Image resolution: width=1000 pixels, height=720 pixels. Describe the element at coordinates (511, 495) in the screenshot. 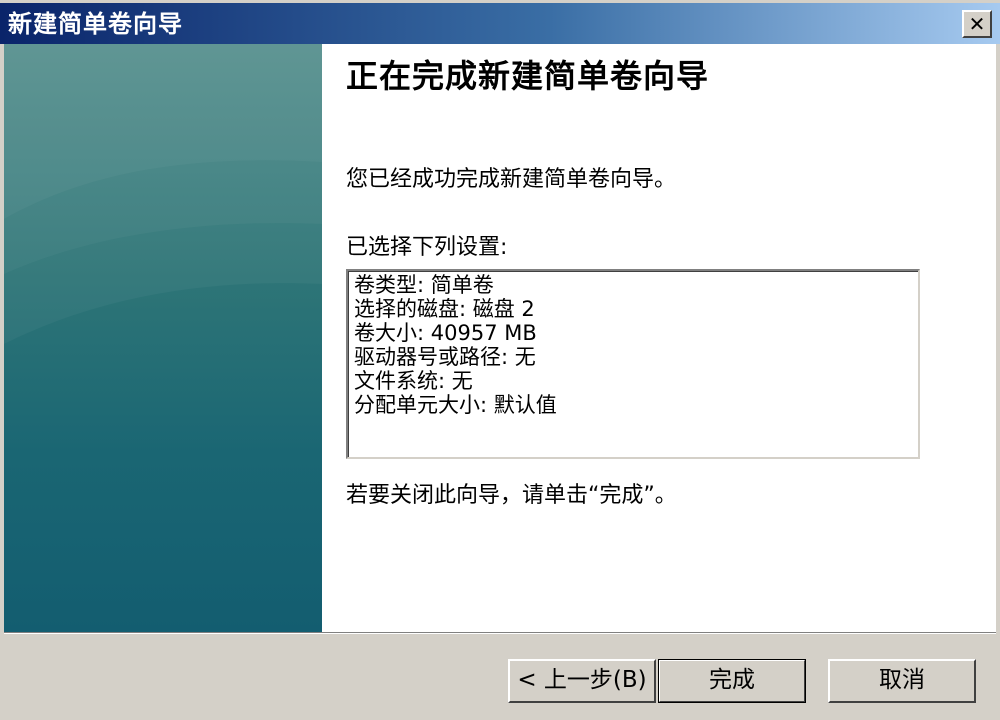

I see `close-hint: 若要关闭此向导，请单击“完成”。` at that location.